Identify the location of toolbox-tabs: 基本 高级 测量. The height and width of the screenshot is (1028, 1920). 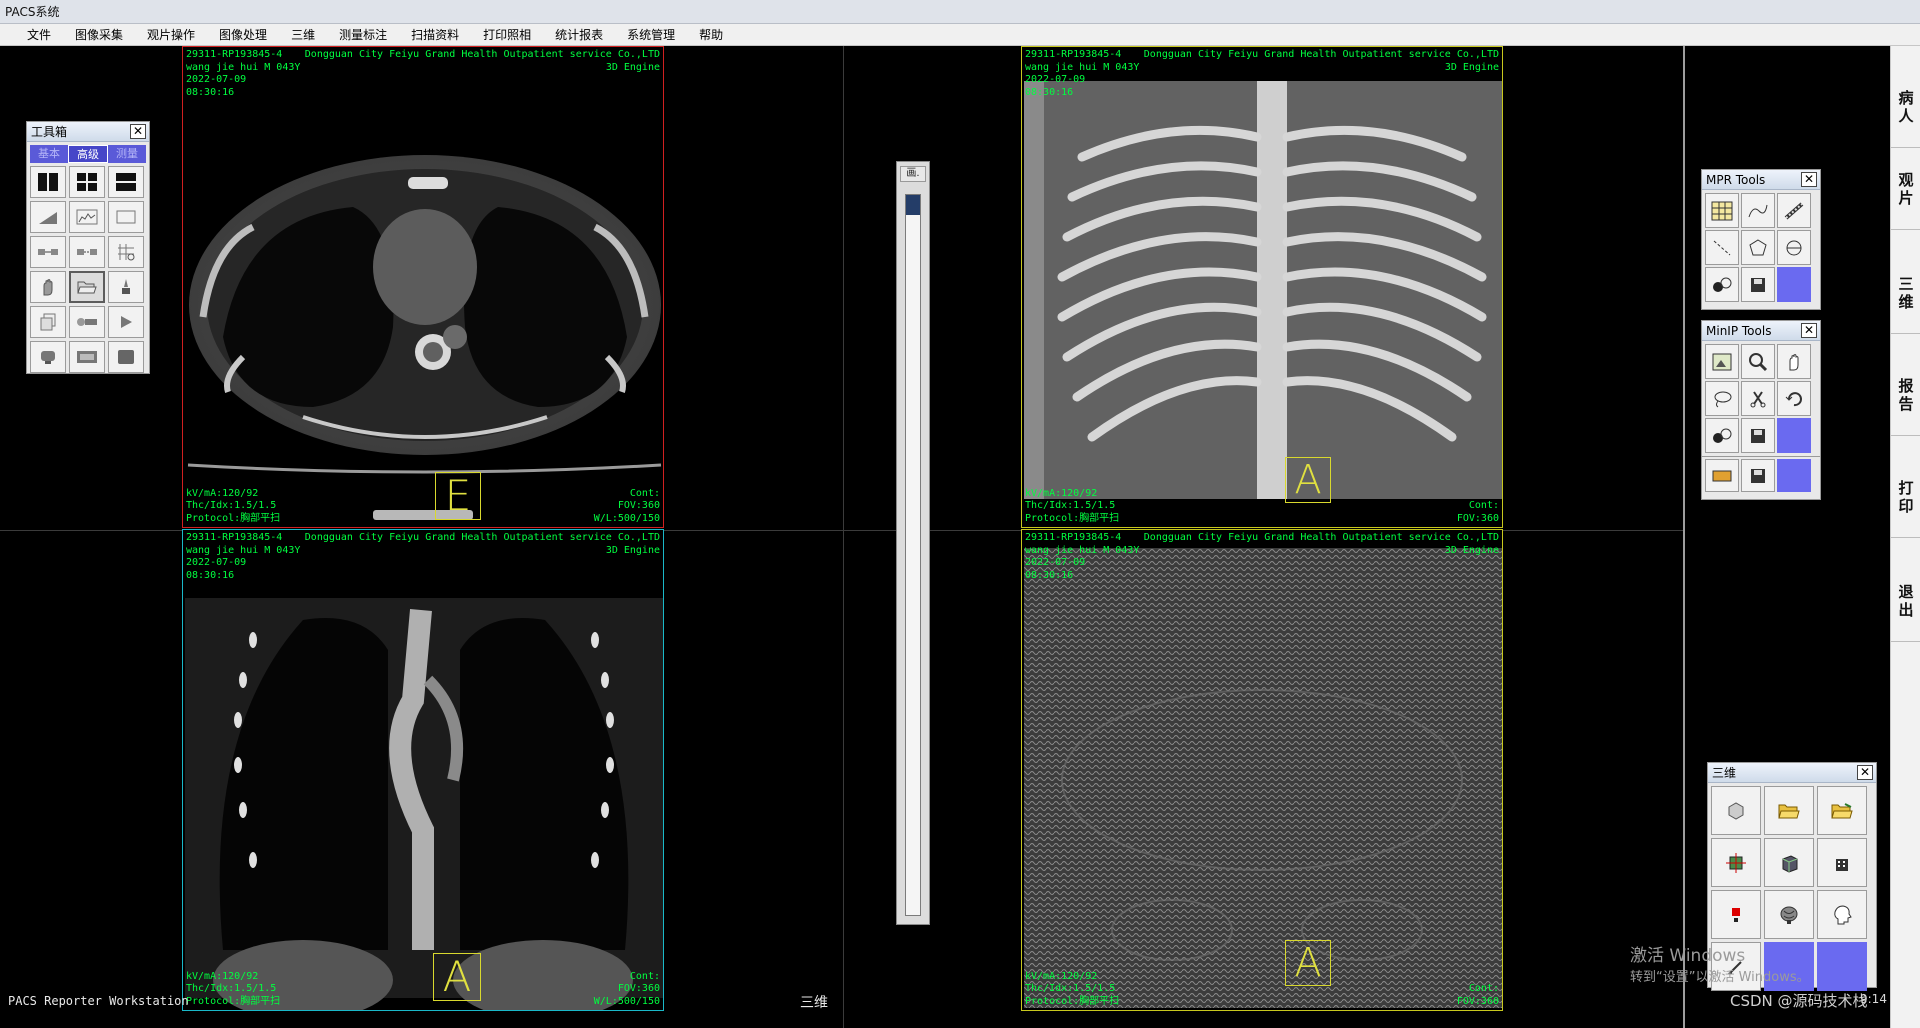
(88, 154).